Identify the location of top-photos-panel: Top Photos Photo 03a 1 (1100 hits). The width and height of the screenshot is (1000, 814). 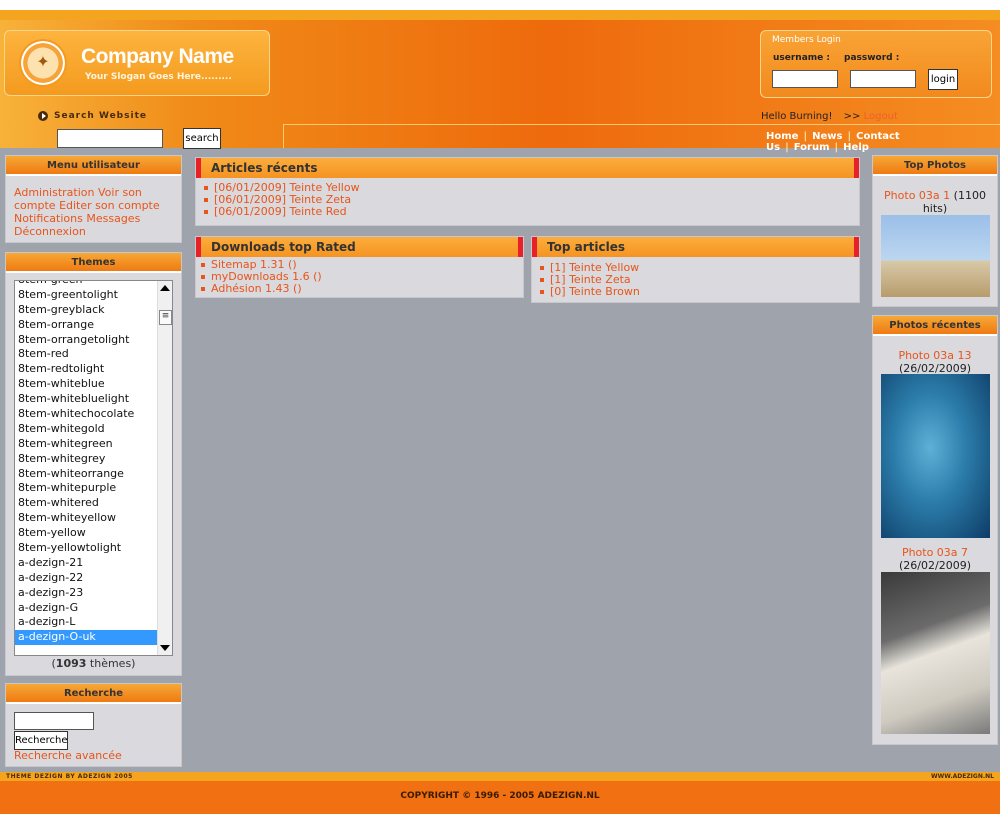
(935, 231).